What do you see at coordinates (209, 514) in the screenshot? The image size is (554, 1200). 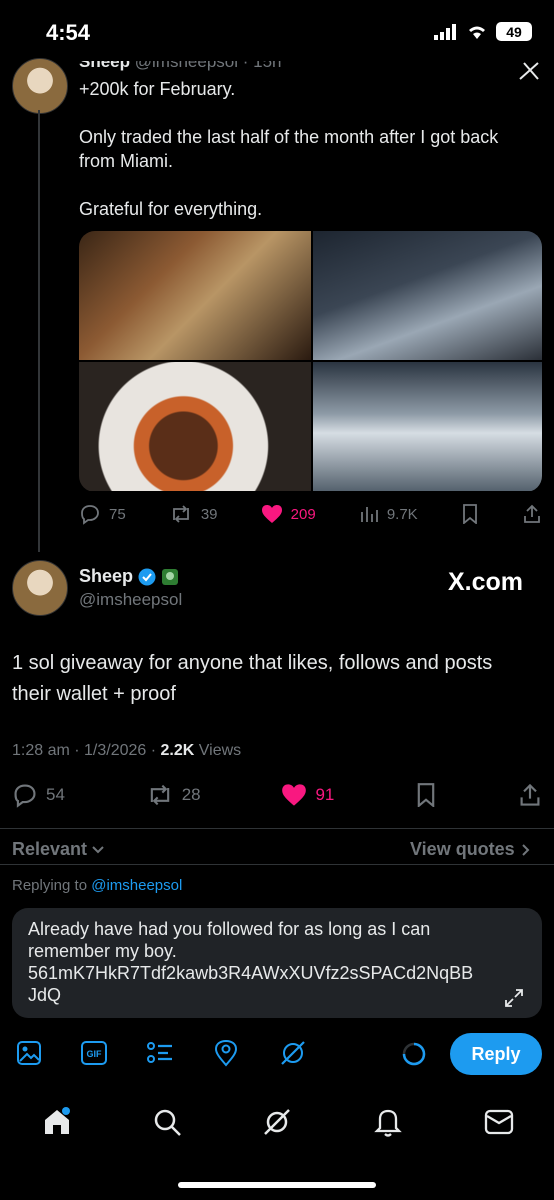 I see `repost-count: 39` at bounding box center [209, 514].